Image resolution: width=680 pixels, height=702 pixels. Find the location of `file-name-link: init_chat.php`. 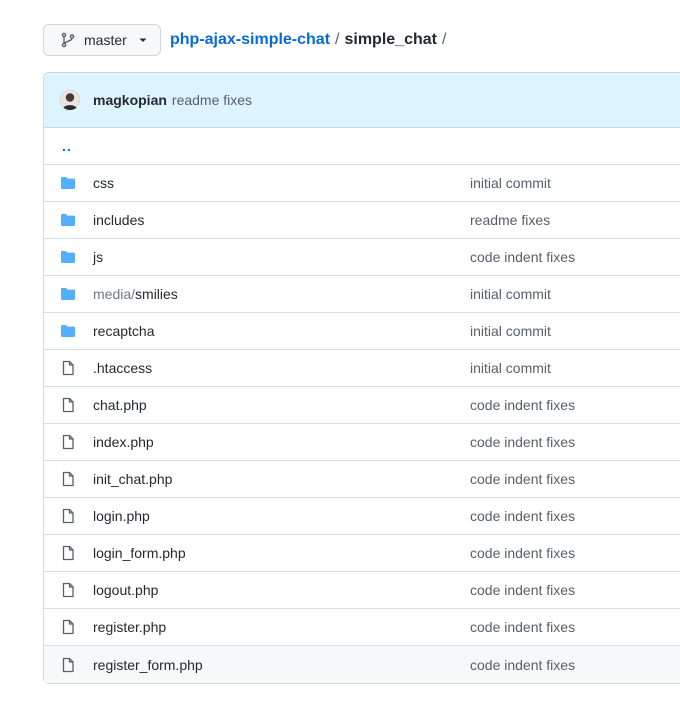

file-name-link: init_chat.php is located at coordinates (281, 479).